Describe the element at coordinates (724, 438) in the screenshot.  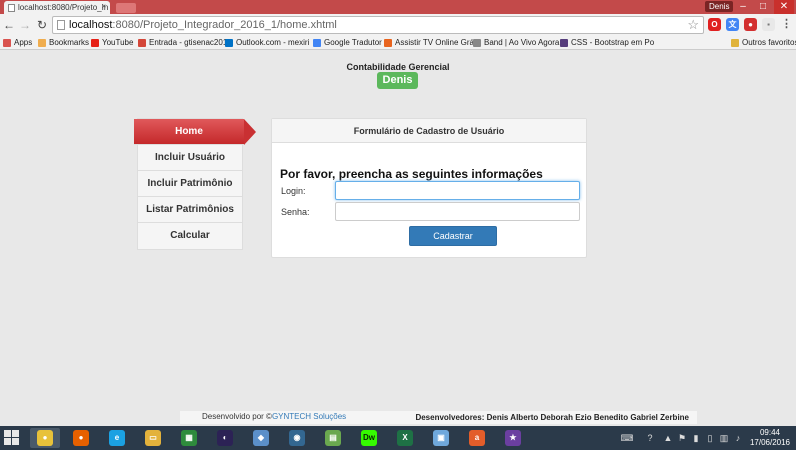
I see `signal-icon: ▥` at that location.